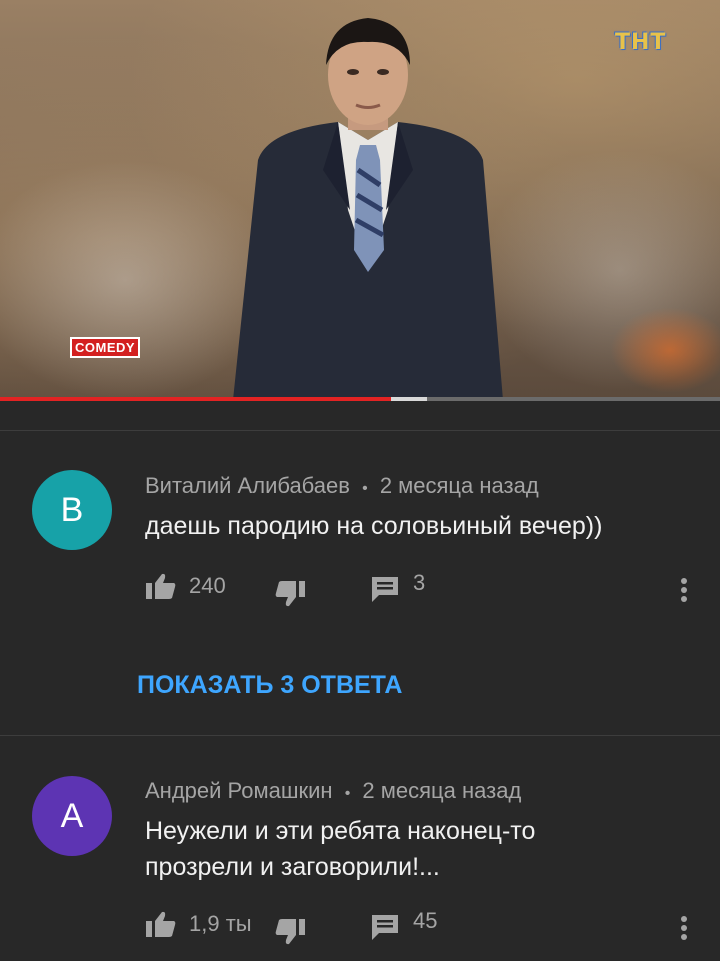 The width and height of the screenshot is (720, 961). Describe the element at coordinates (660, 350) in the screenshot. I see `video-frame-fire` at that location.